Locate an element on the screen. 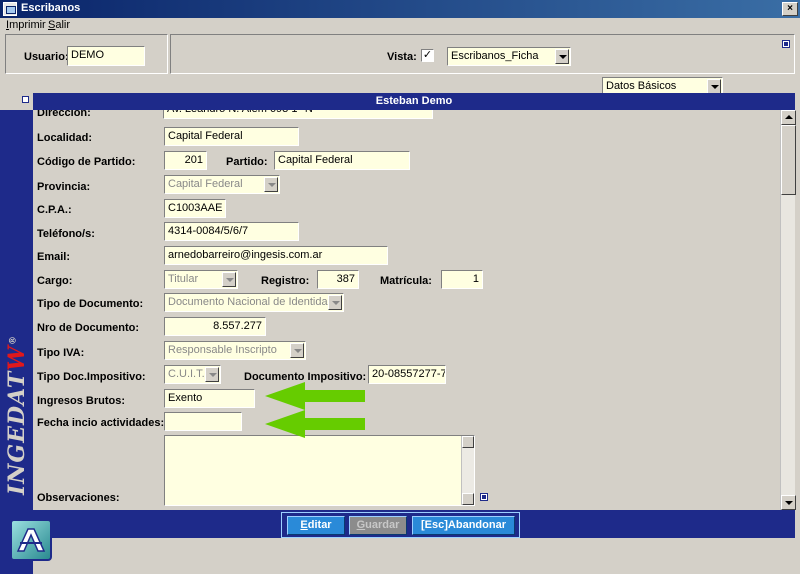  matricula-label: Matrícula: is located at coordinates (406, 281).